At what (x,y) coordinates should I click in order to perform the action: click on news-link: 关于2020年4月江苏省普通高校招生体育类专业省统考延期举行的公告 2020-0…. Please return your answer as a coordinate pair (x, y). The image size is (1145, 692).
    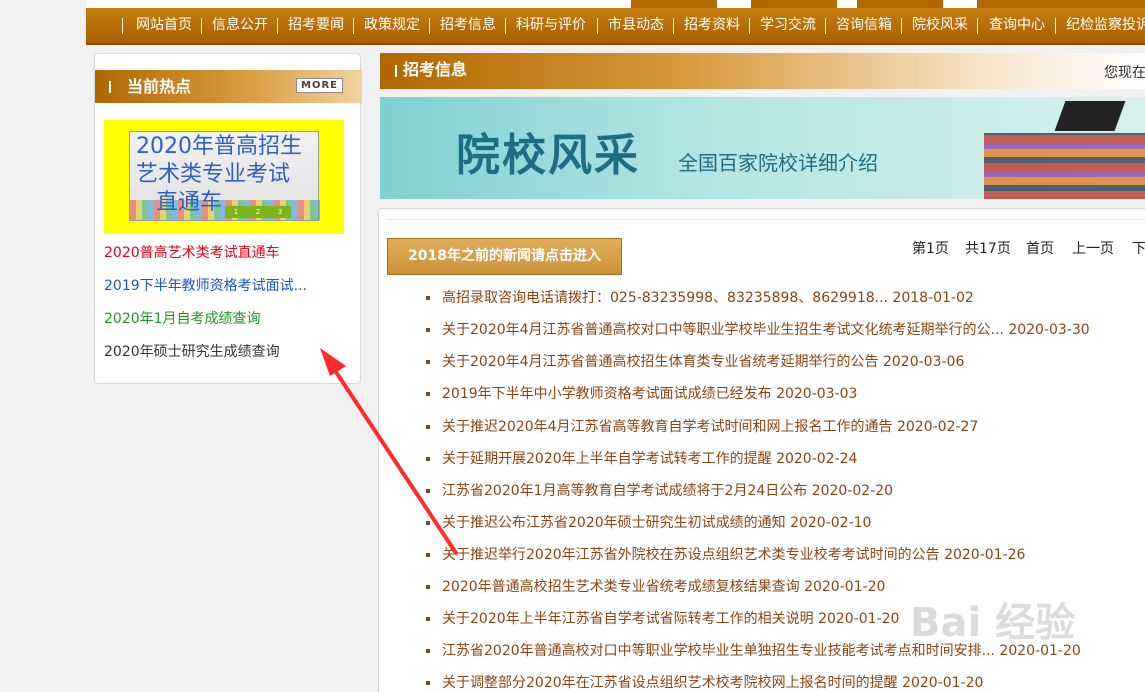
    Looking at the image, I should click on (703, 362).